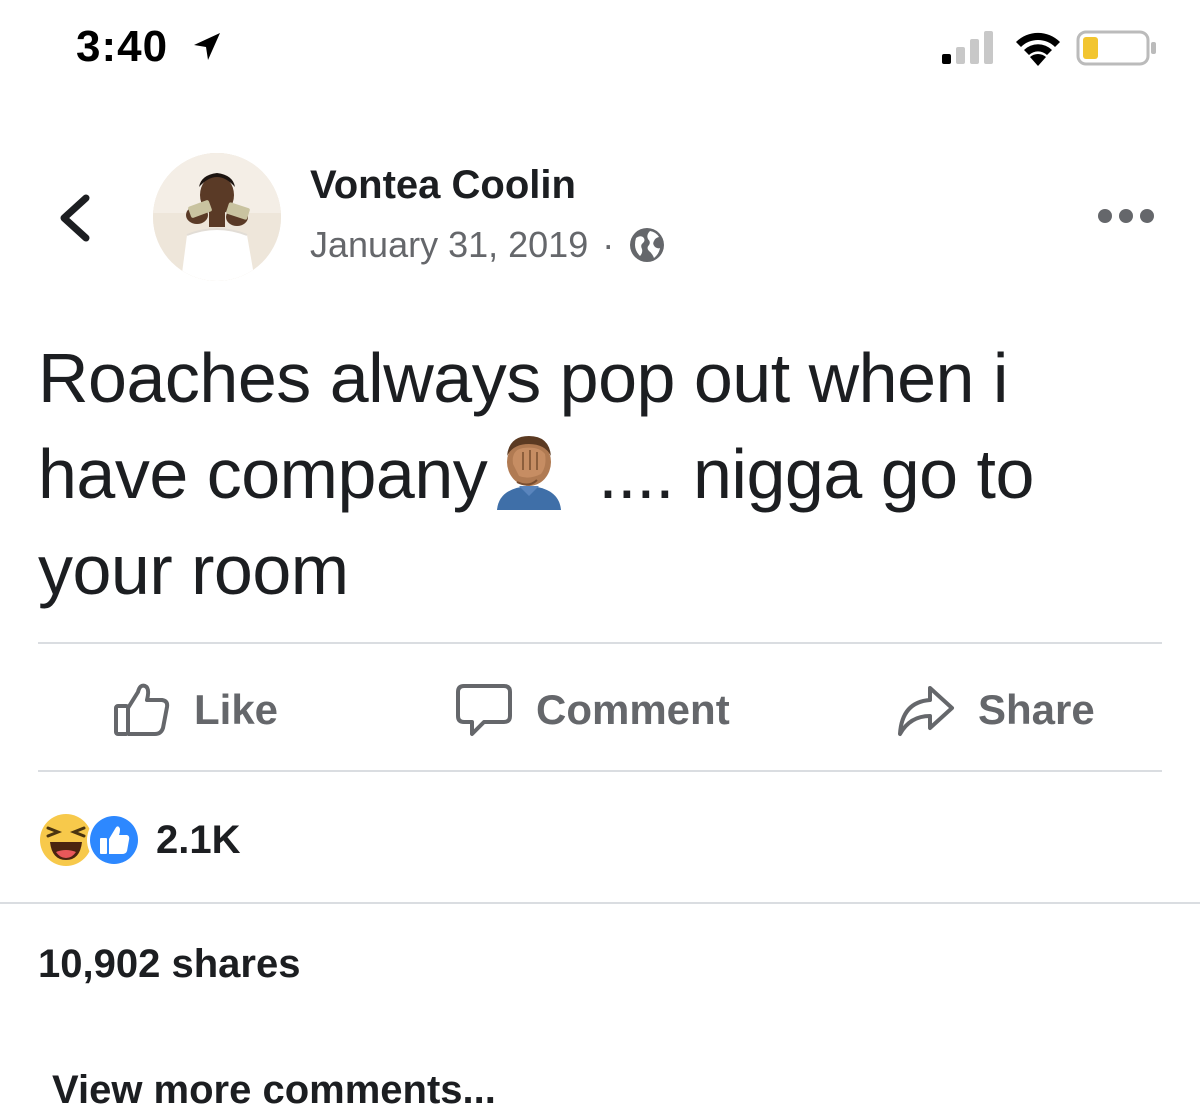 This screenshot has height=1109, width=1200. What do you see at coordinates (1038, 49) in the screenshot?
I see `wifi-icon` at bounding box center [1038, 49].